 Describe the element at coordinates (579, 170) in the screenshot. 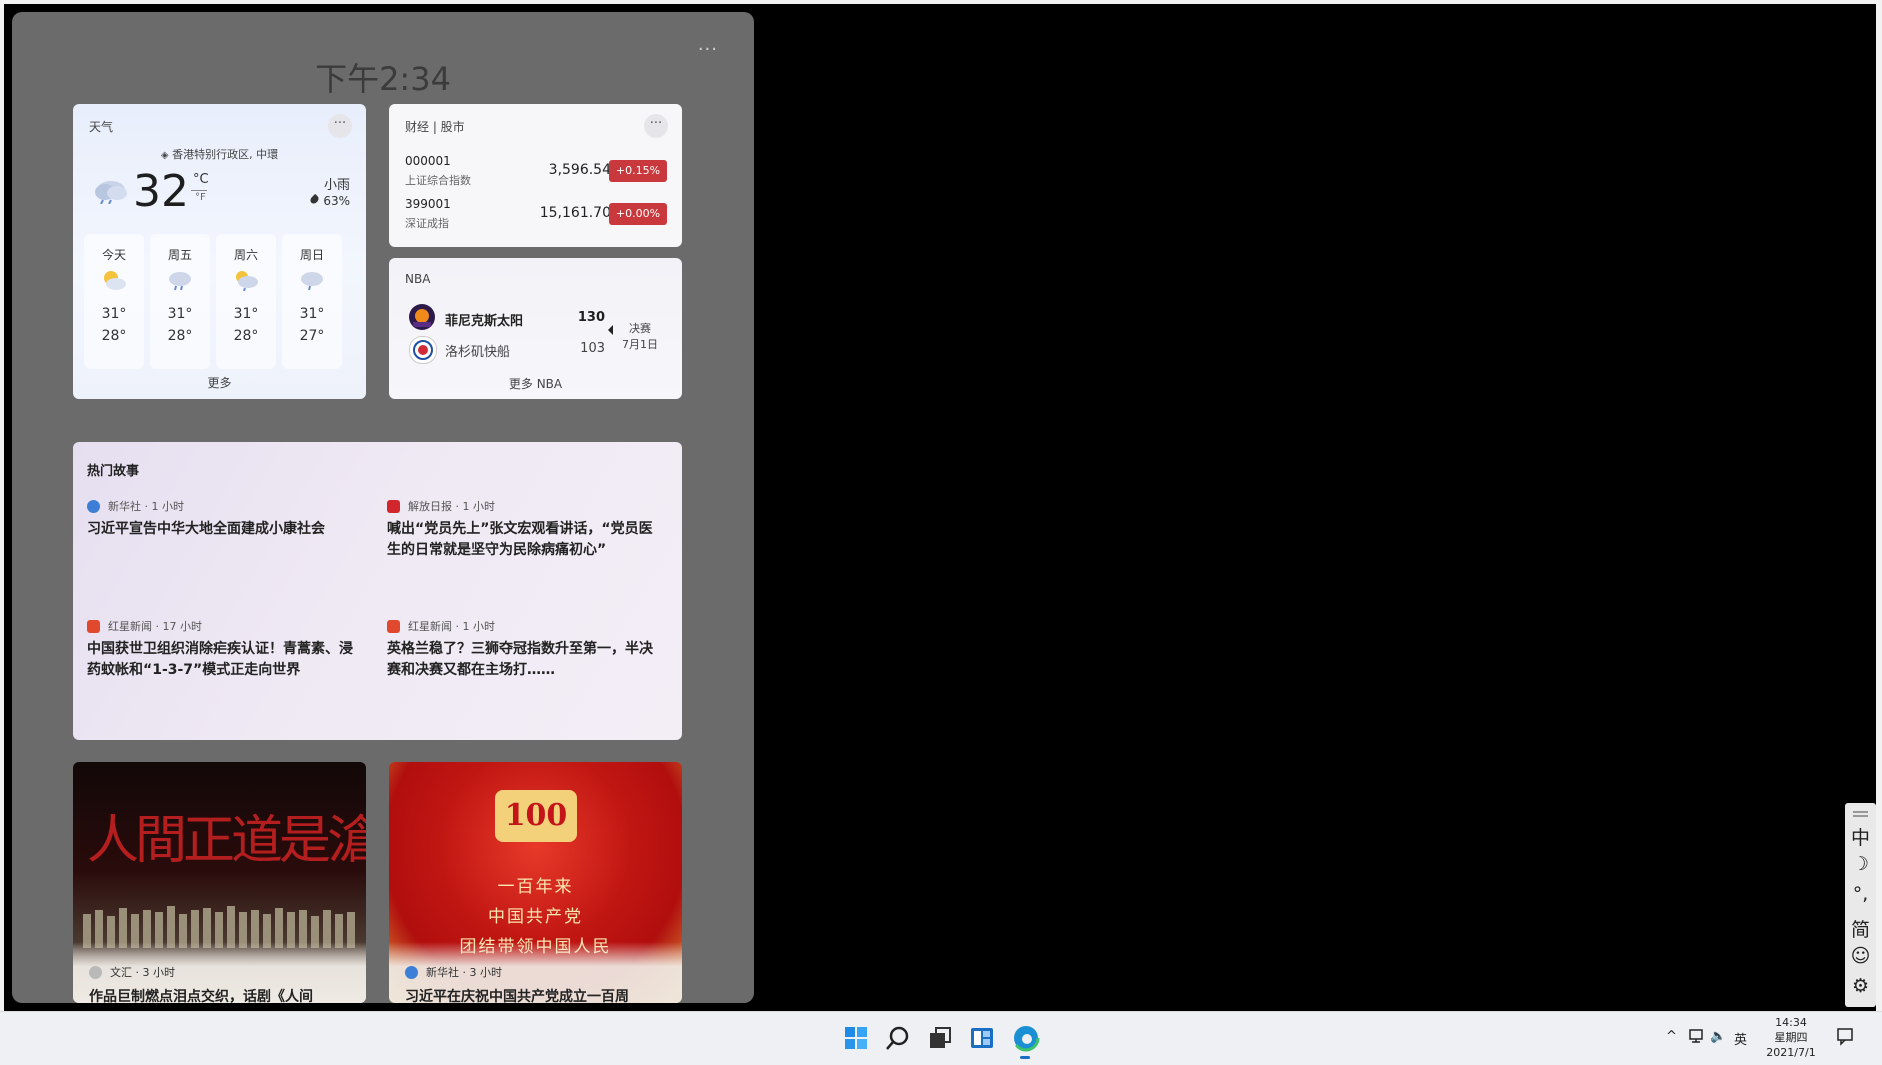

I see `stock-value: 3,596.54` at that location.